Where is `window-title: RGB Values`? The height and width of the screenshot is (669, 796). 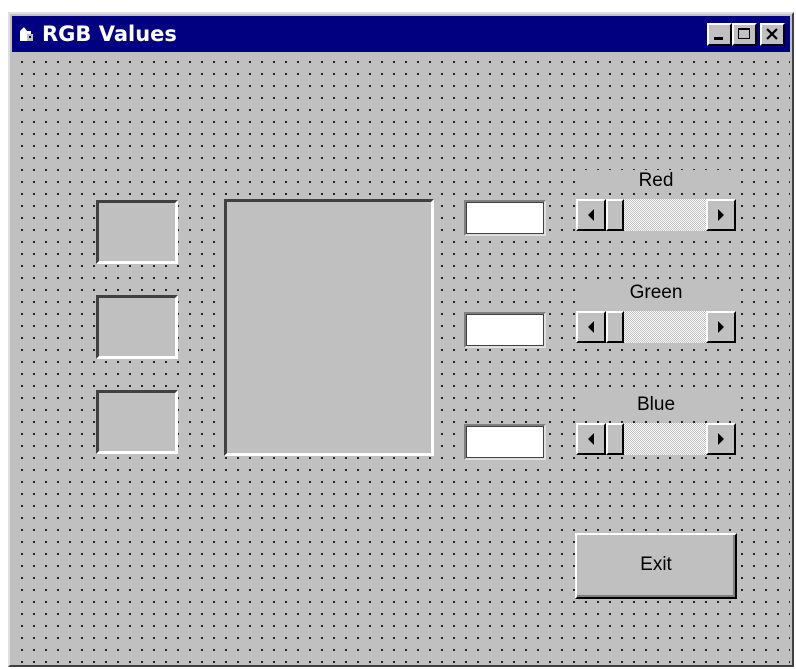 window-title: RGB Values is located at coordinates (109, 34).